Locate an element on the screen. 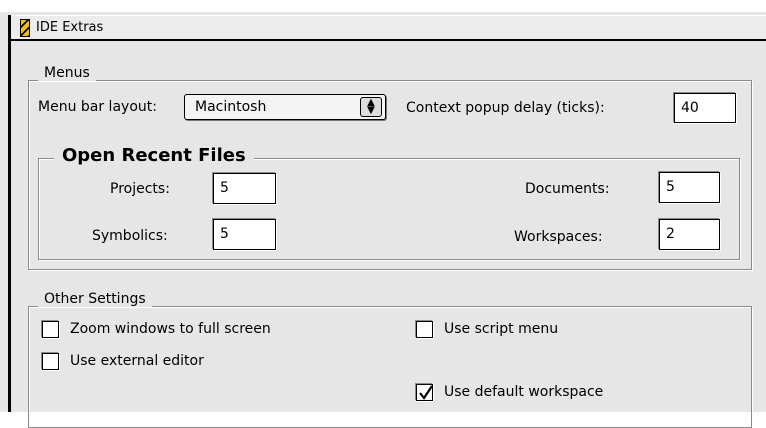 The image size is (766, 428). menu-bar-layout-label: Menu bar layout: is located at coordinates (97, 107).